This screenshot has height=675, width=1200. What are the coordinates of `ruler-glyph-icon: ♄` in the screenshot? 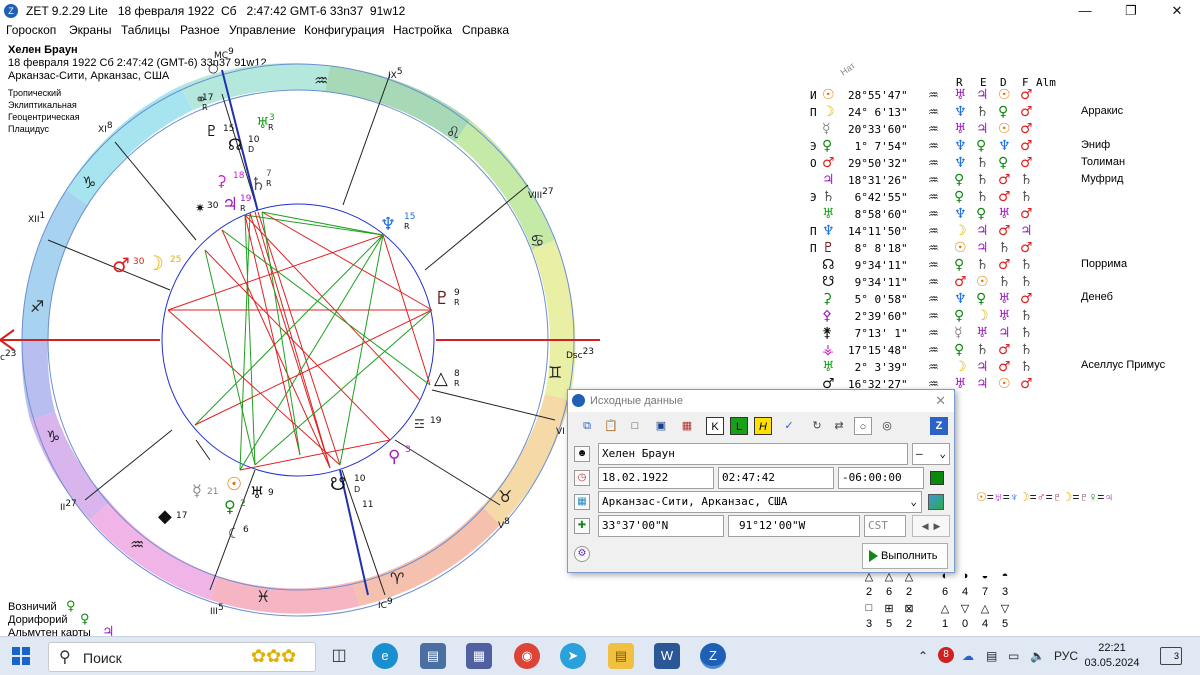 It's located at (1026, 265).